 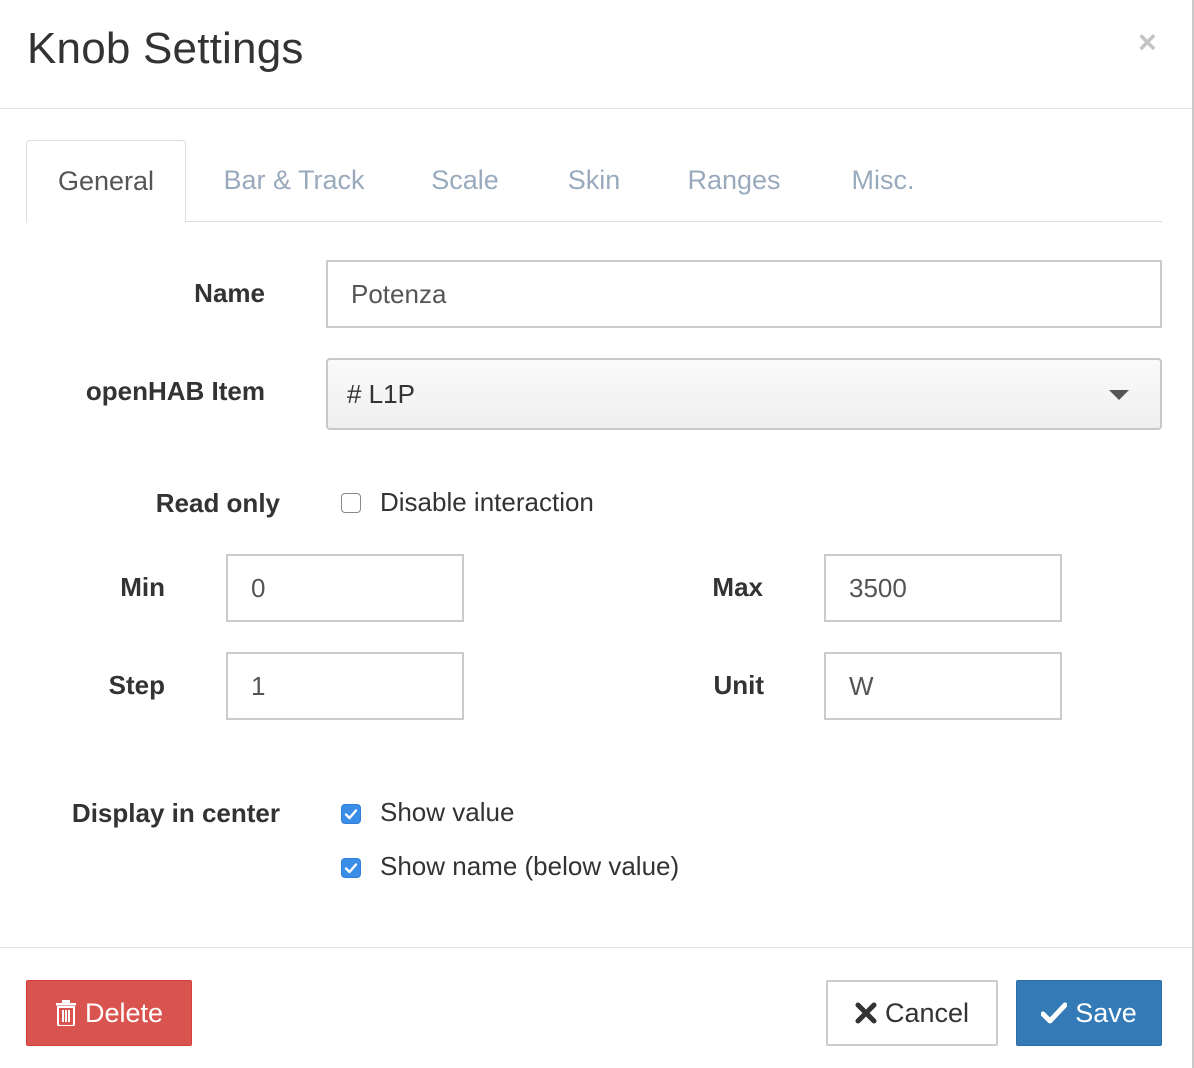 I want to click on cancel-button: Cancel, so click(x=912, y=1013).